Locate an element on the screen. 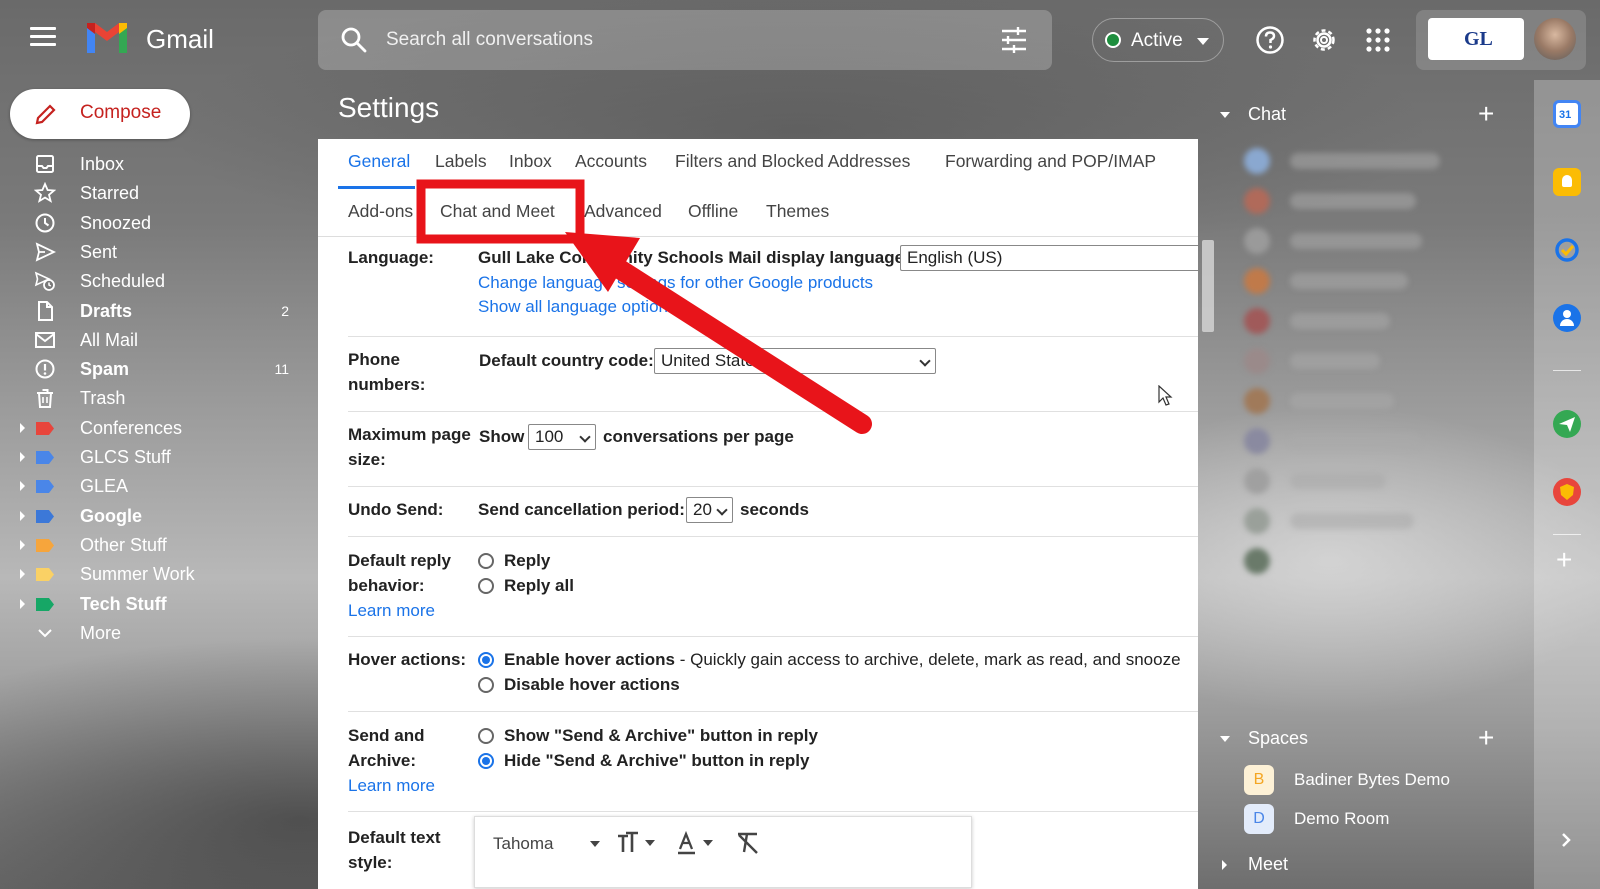  clock-icon is located at coordinates (45, 223).